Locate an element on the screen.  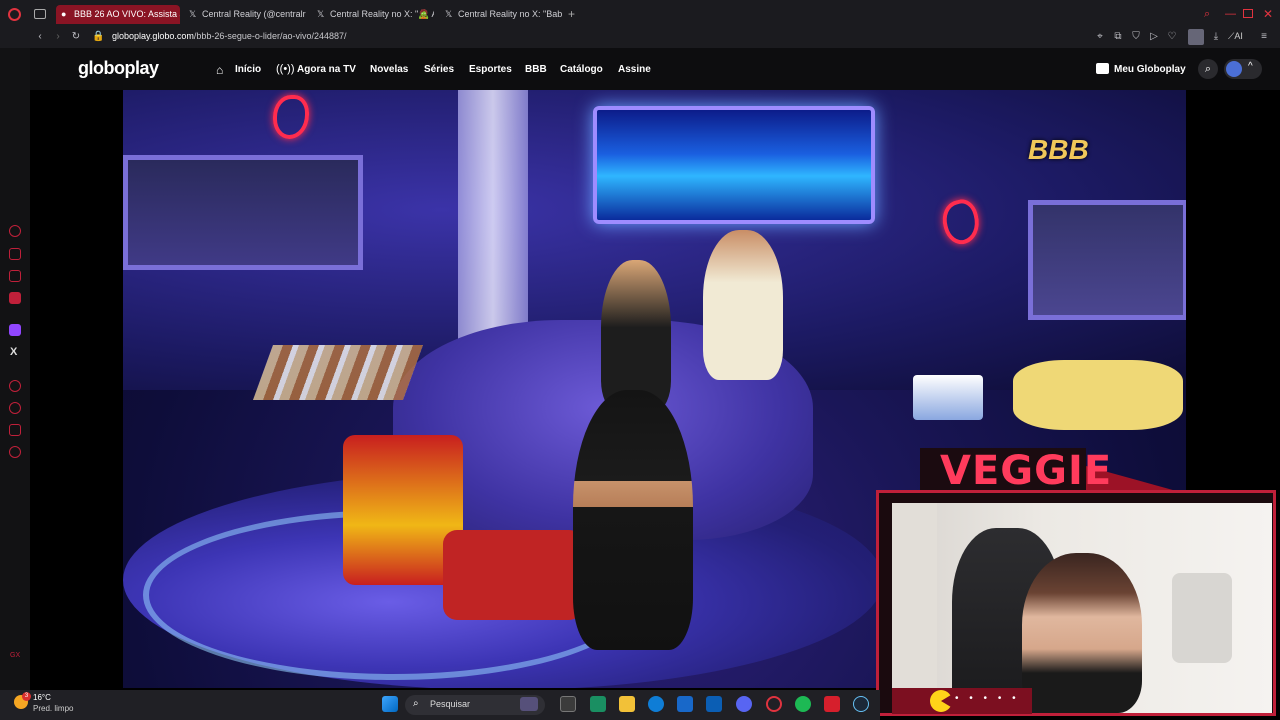
user-avatar is located at coordinates (1234, 69).